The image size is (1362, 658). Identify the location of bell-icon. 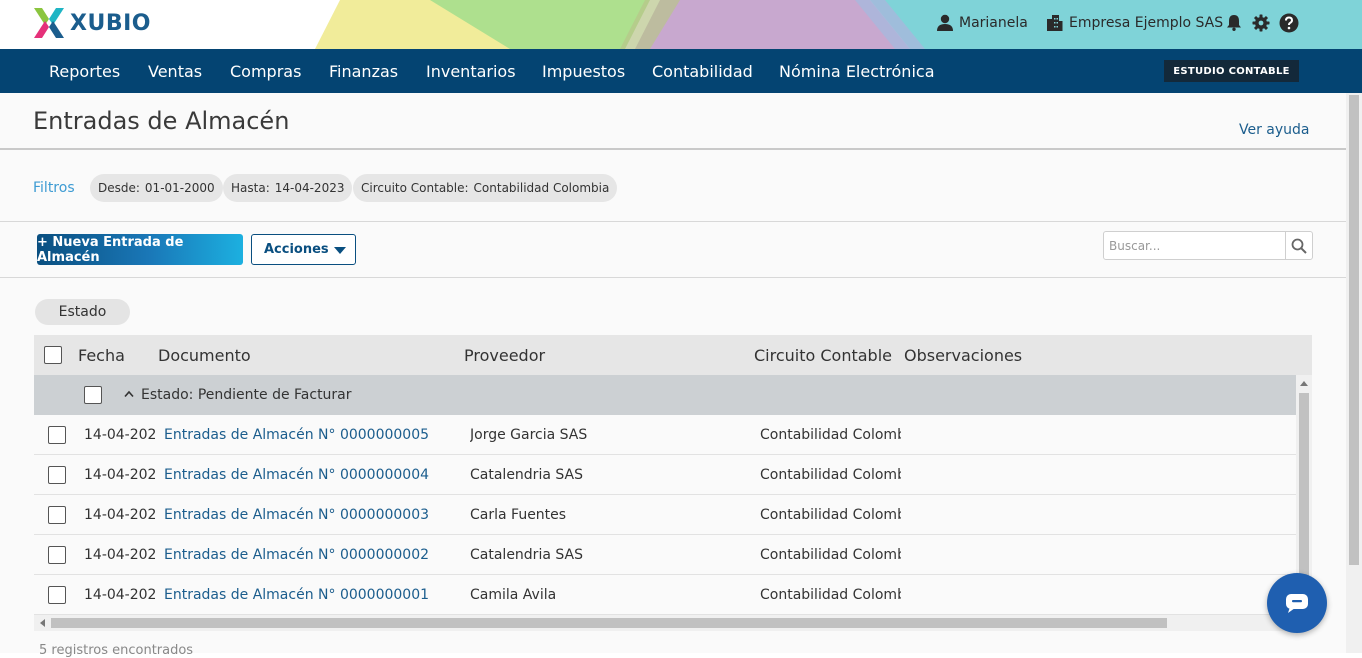
(1234, 23).